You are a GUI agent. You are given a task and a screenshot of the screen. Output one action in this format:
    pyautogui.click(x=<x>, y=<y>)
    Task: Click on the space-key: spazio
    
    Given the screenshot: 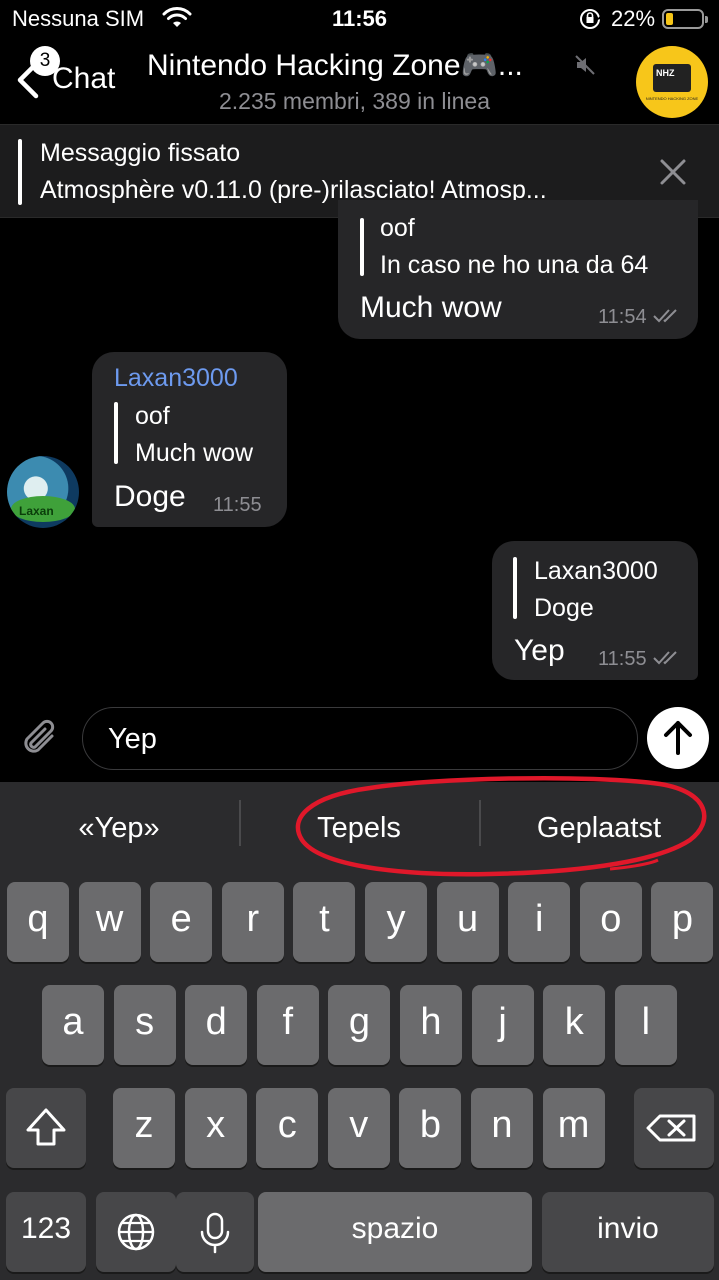 What is the action you would take?
    pyautogui.click(x=395, y=1232)
    